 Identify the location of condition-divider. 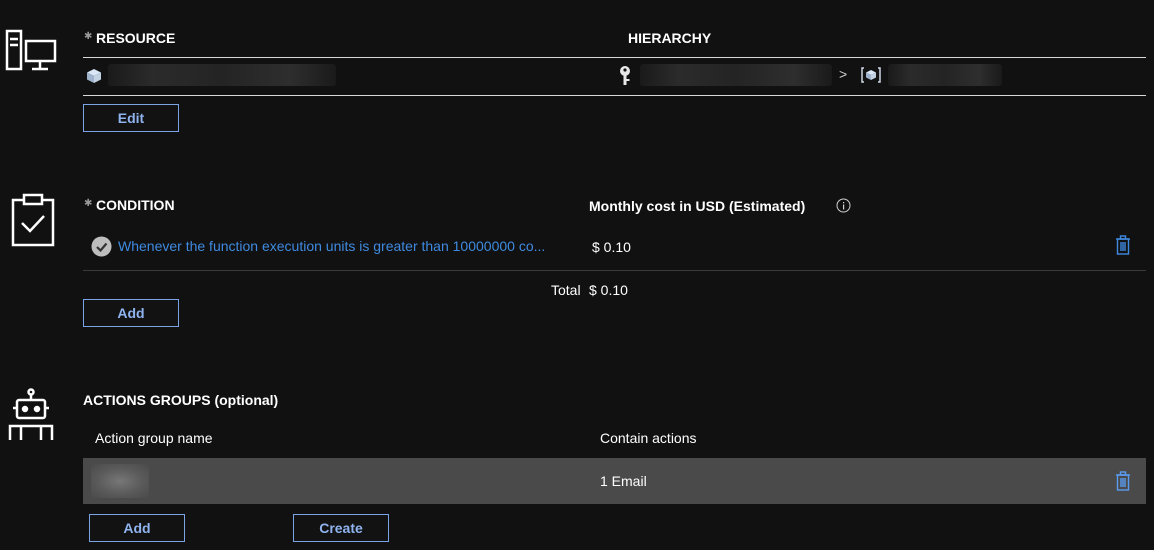
(614, 270).